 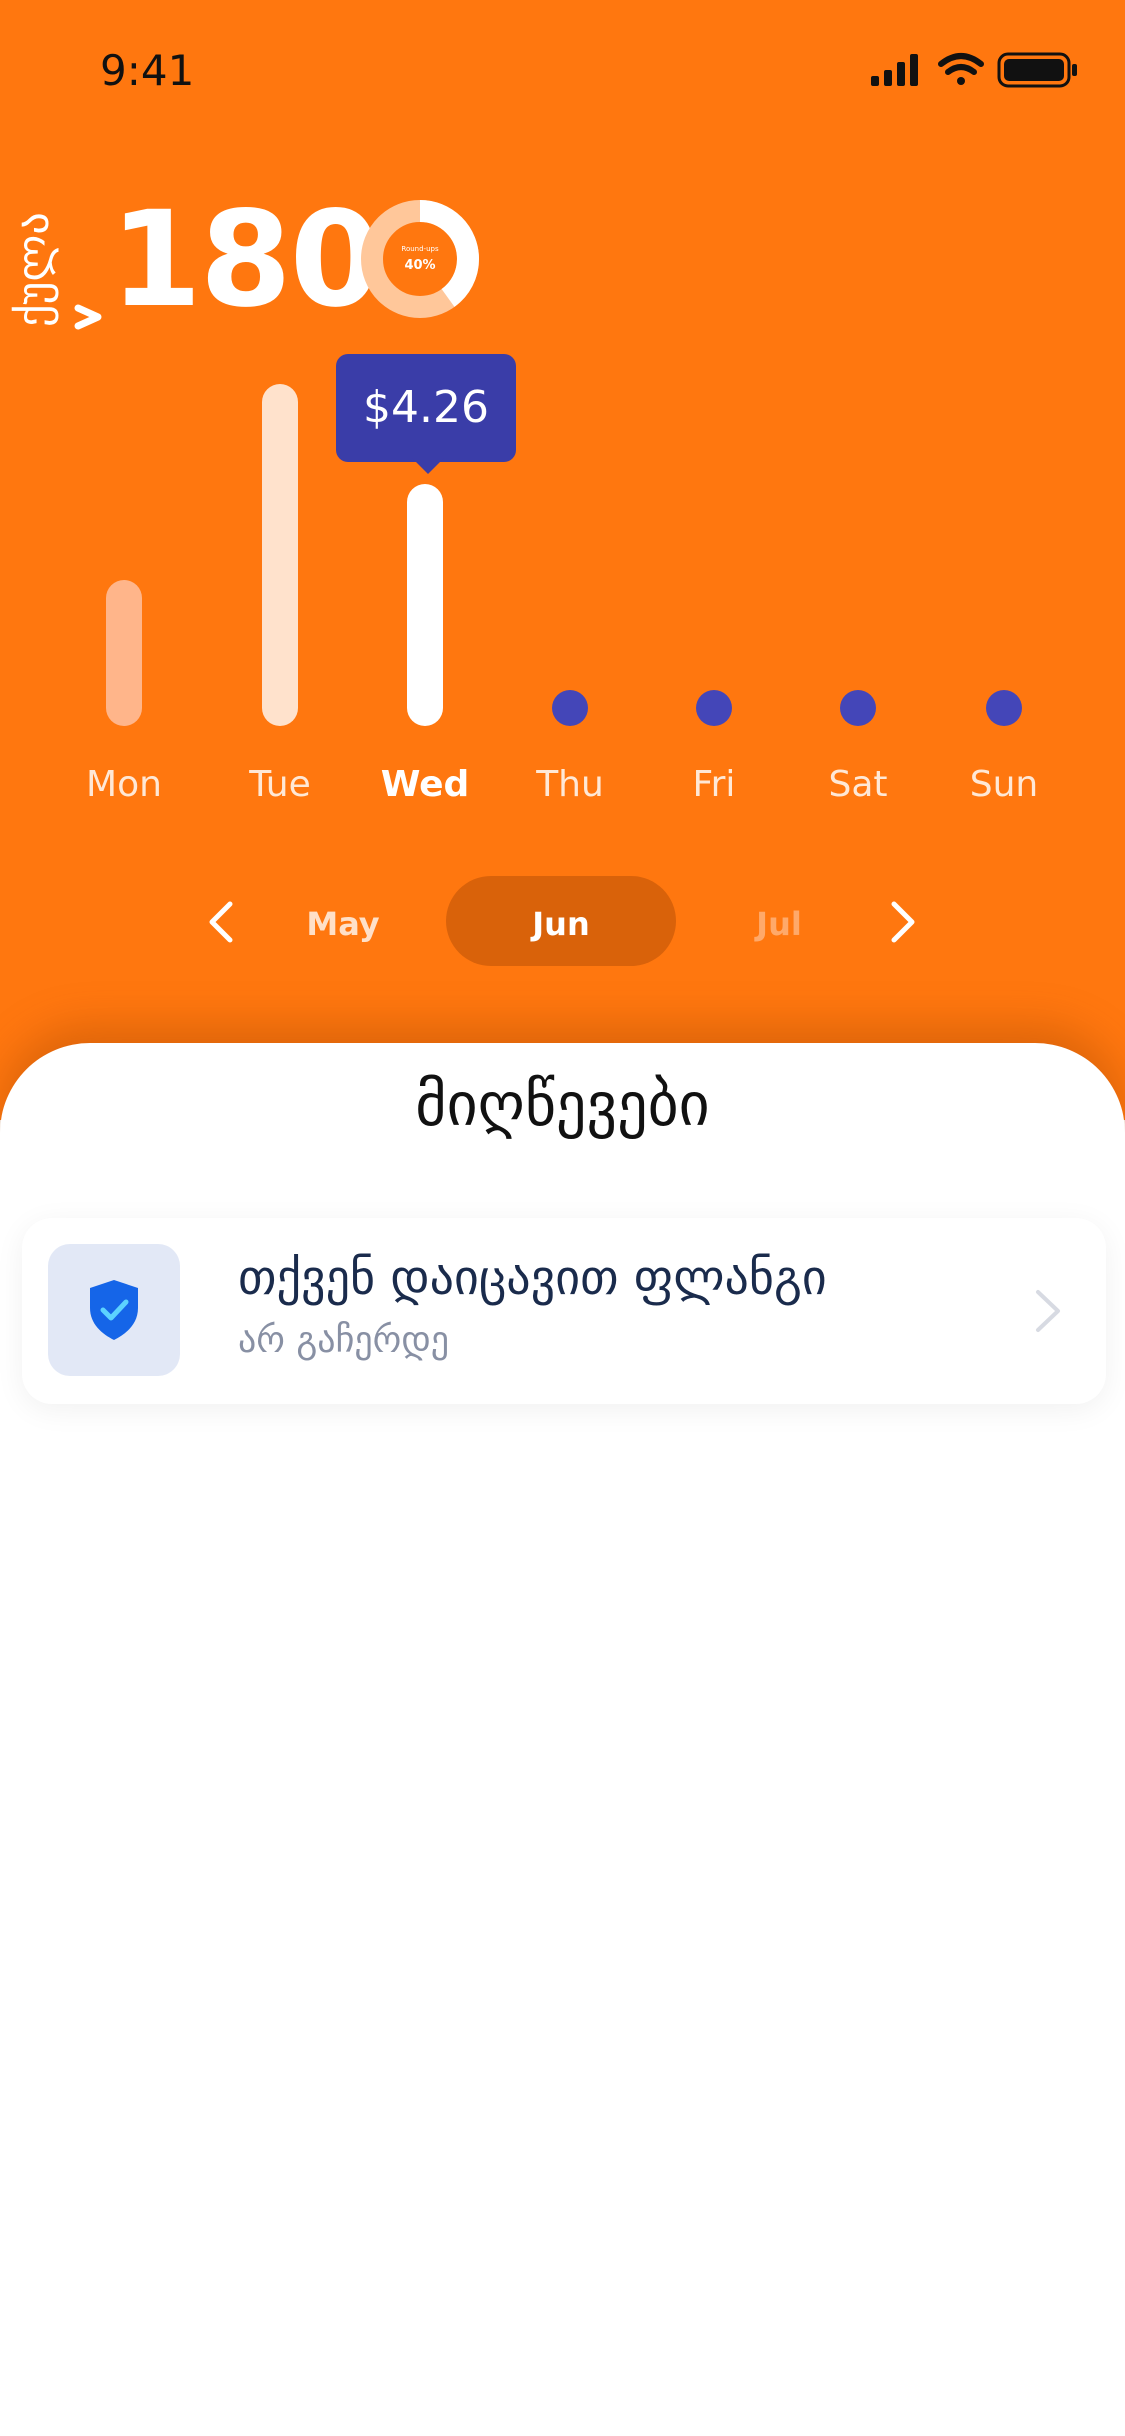 What do you see at coordinates (420, 265) in the screenshot?
I see `donut-percent: 40%` at bounding box center [420, 265].